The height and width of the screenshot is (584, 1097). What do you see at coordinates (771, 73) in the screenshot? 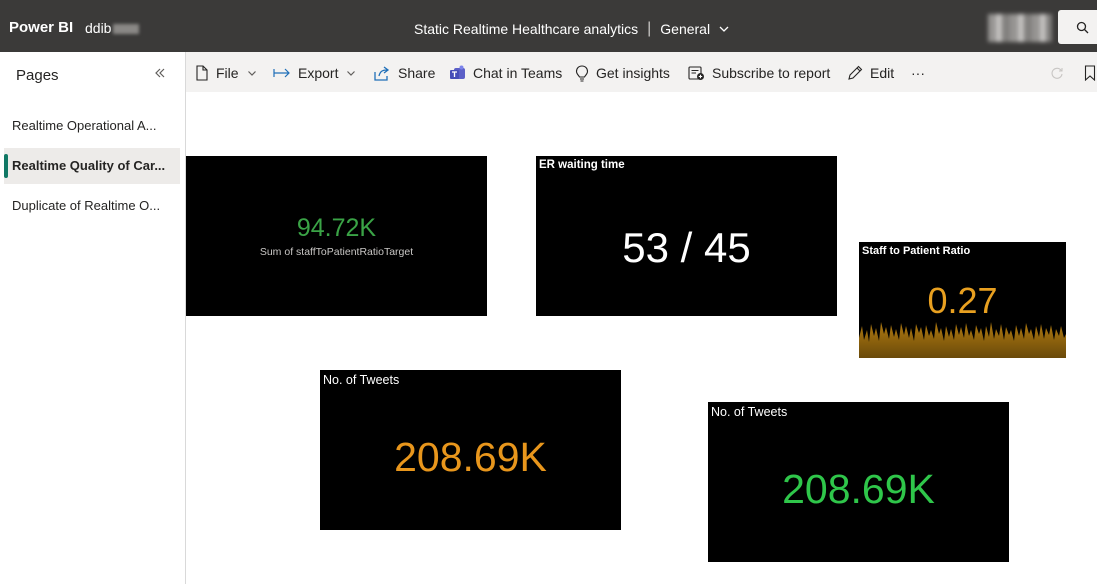
I see `subscribe-label: Subscribe to report` at bounding box center [771, 73].